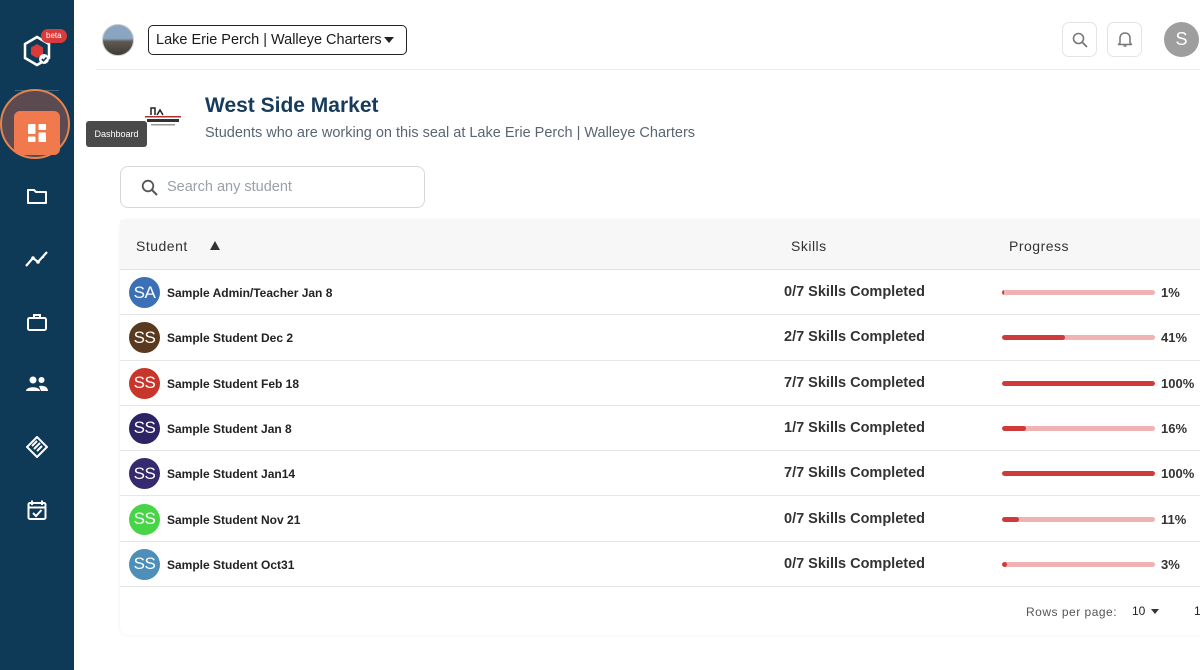  What do you see at coordinates (230, 338) in the screenshot?
I see `student-name: Sample Student Dec 2` at bounding box center [230, 338].